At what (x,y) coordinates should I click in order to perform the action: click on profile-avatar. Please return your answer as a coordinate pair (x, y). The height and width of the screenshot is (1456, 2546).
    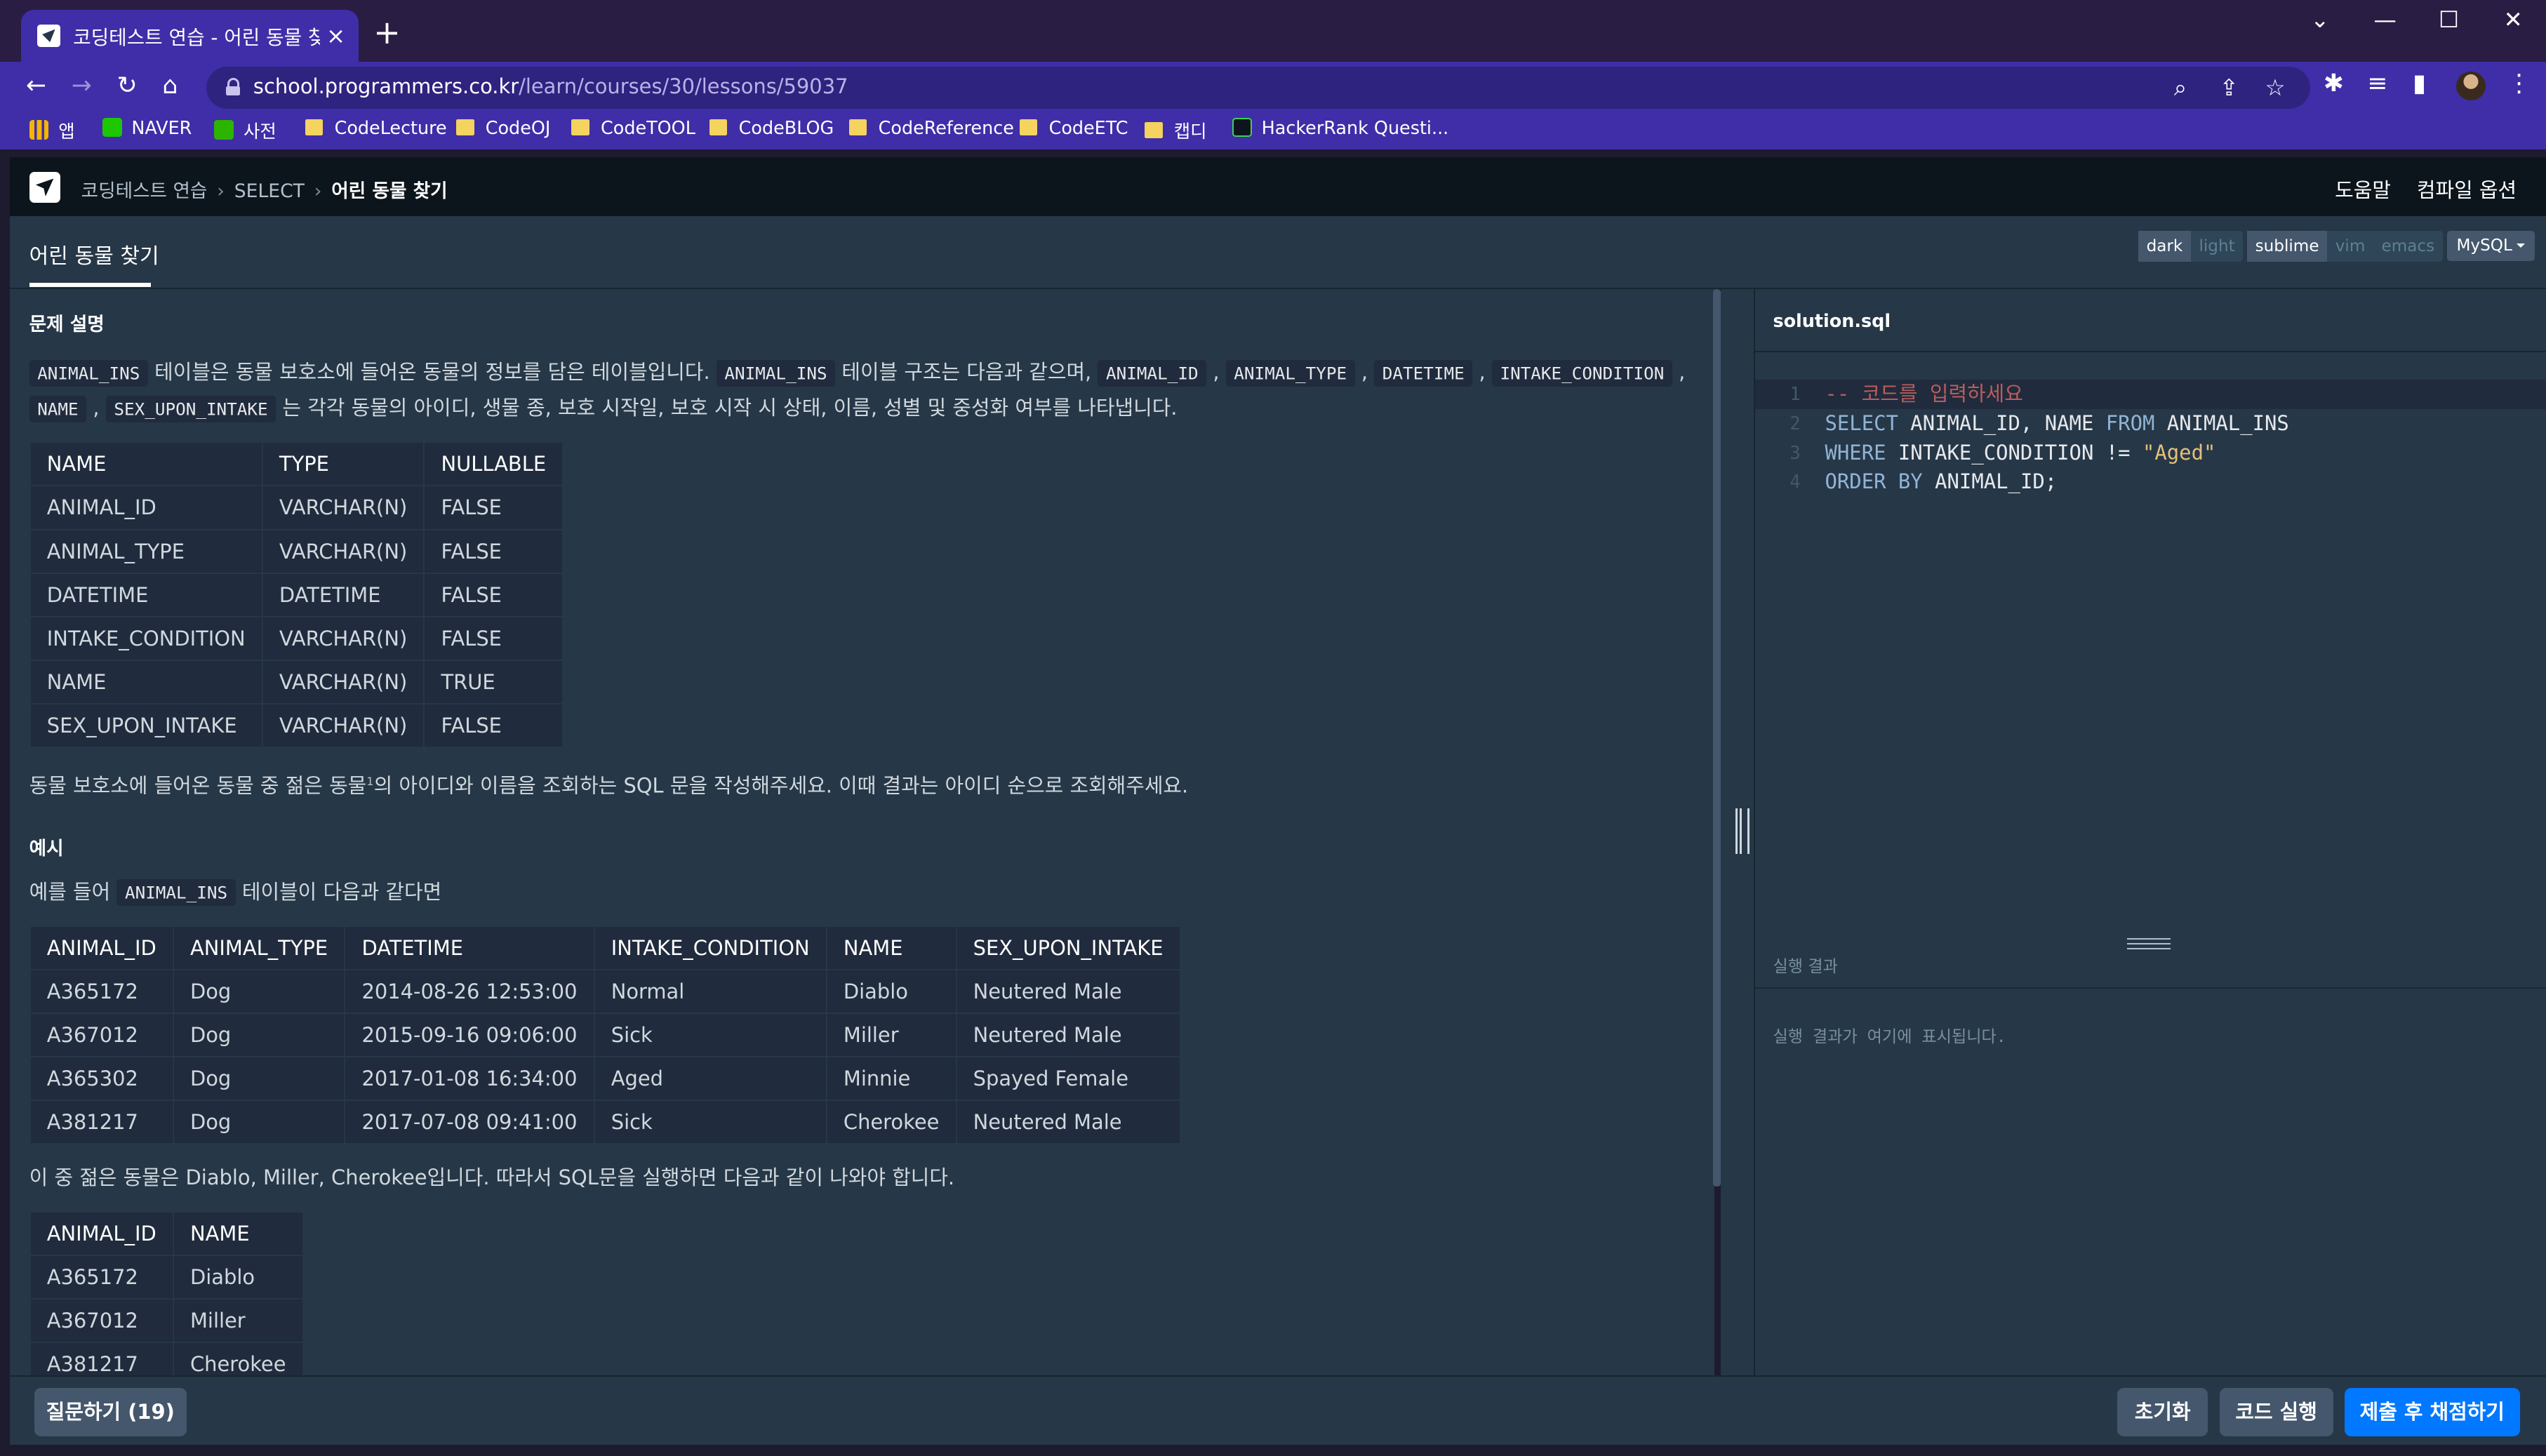
    Looking at the image, I should click on (2471, 86).